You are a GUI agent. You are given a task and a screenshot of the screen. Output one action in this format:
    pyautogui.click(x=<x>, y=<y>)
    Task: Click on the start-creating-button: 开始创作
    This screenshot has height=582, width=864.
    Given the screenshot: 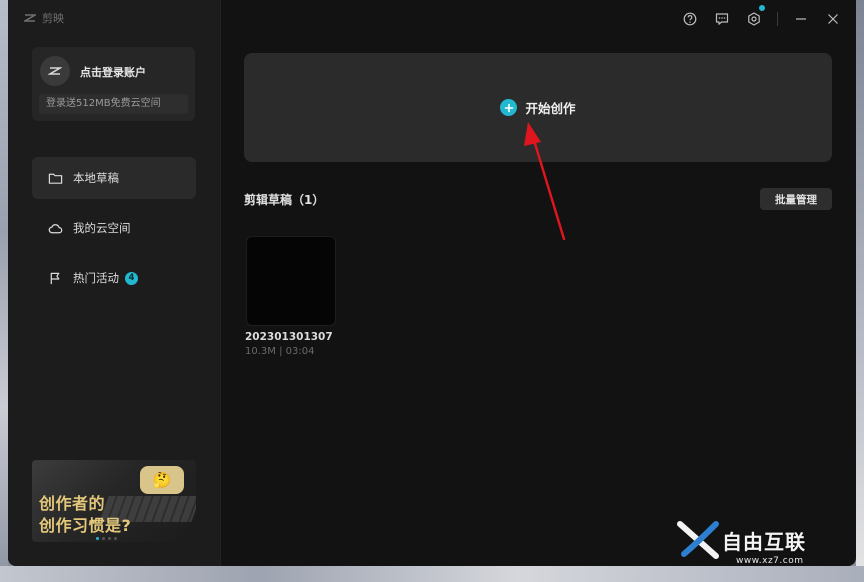 What is the action you would take?
    pyautogui.click(x=538, y=107)
    